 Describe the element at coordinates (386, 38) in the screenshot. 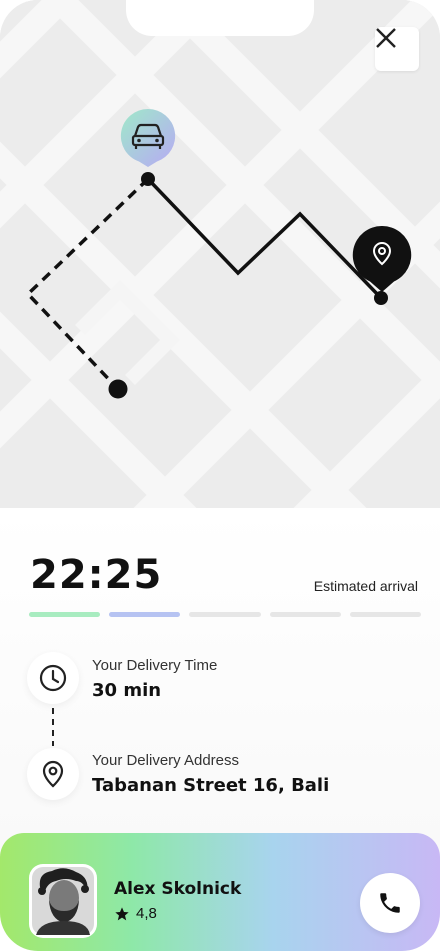

I see `close-icon` at that location.